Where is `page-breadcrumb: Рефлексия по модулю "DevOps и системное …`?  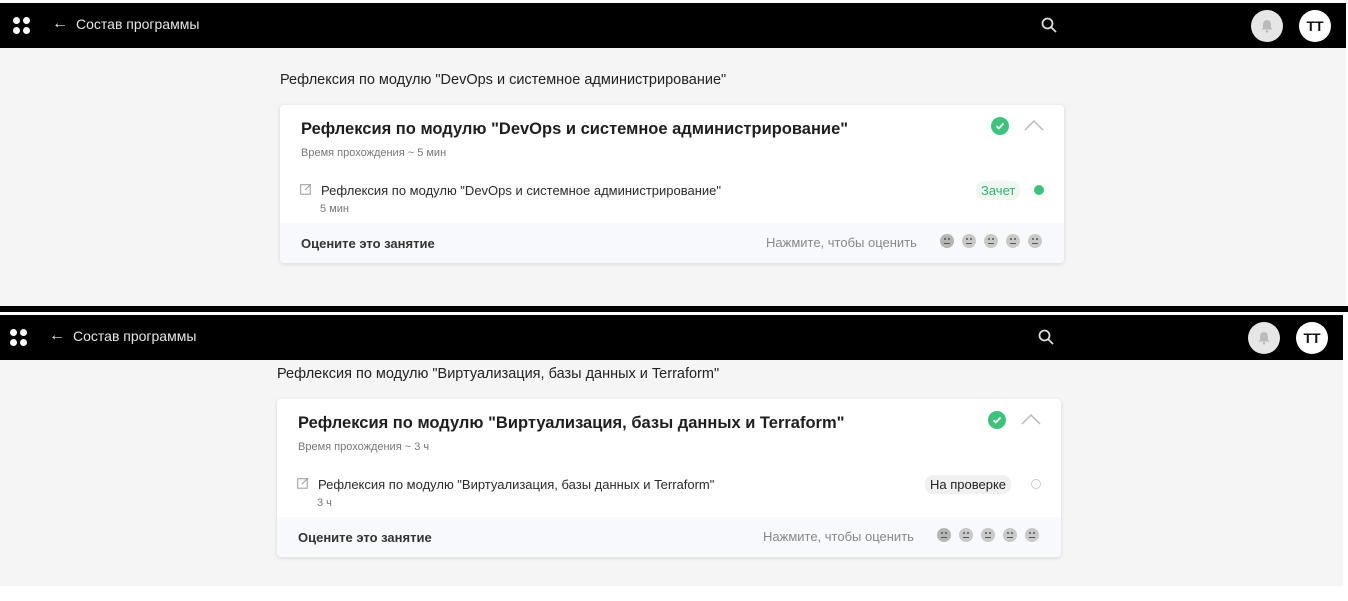 page-breadcrumb: Рефлексия по модулю "DevOps и системное … is located at coordinates (503, 80).